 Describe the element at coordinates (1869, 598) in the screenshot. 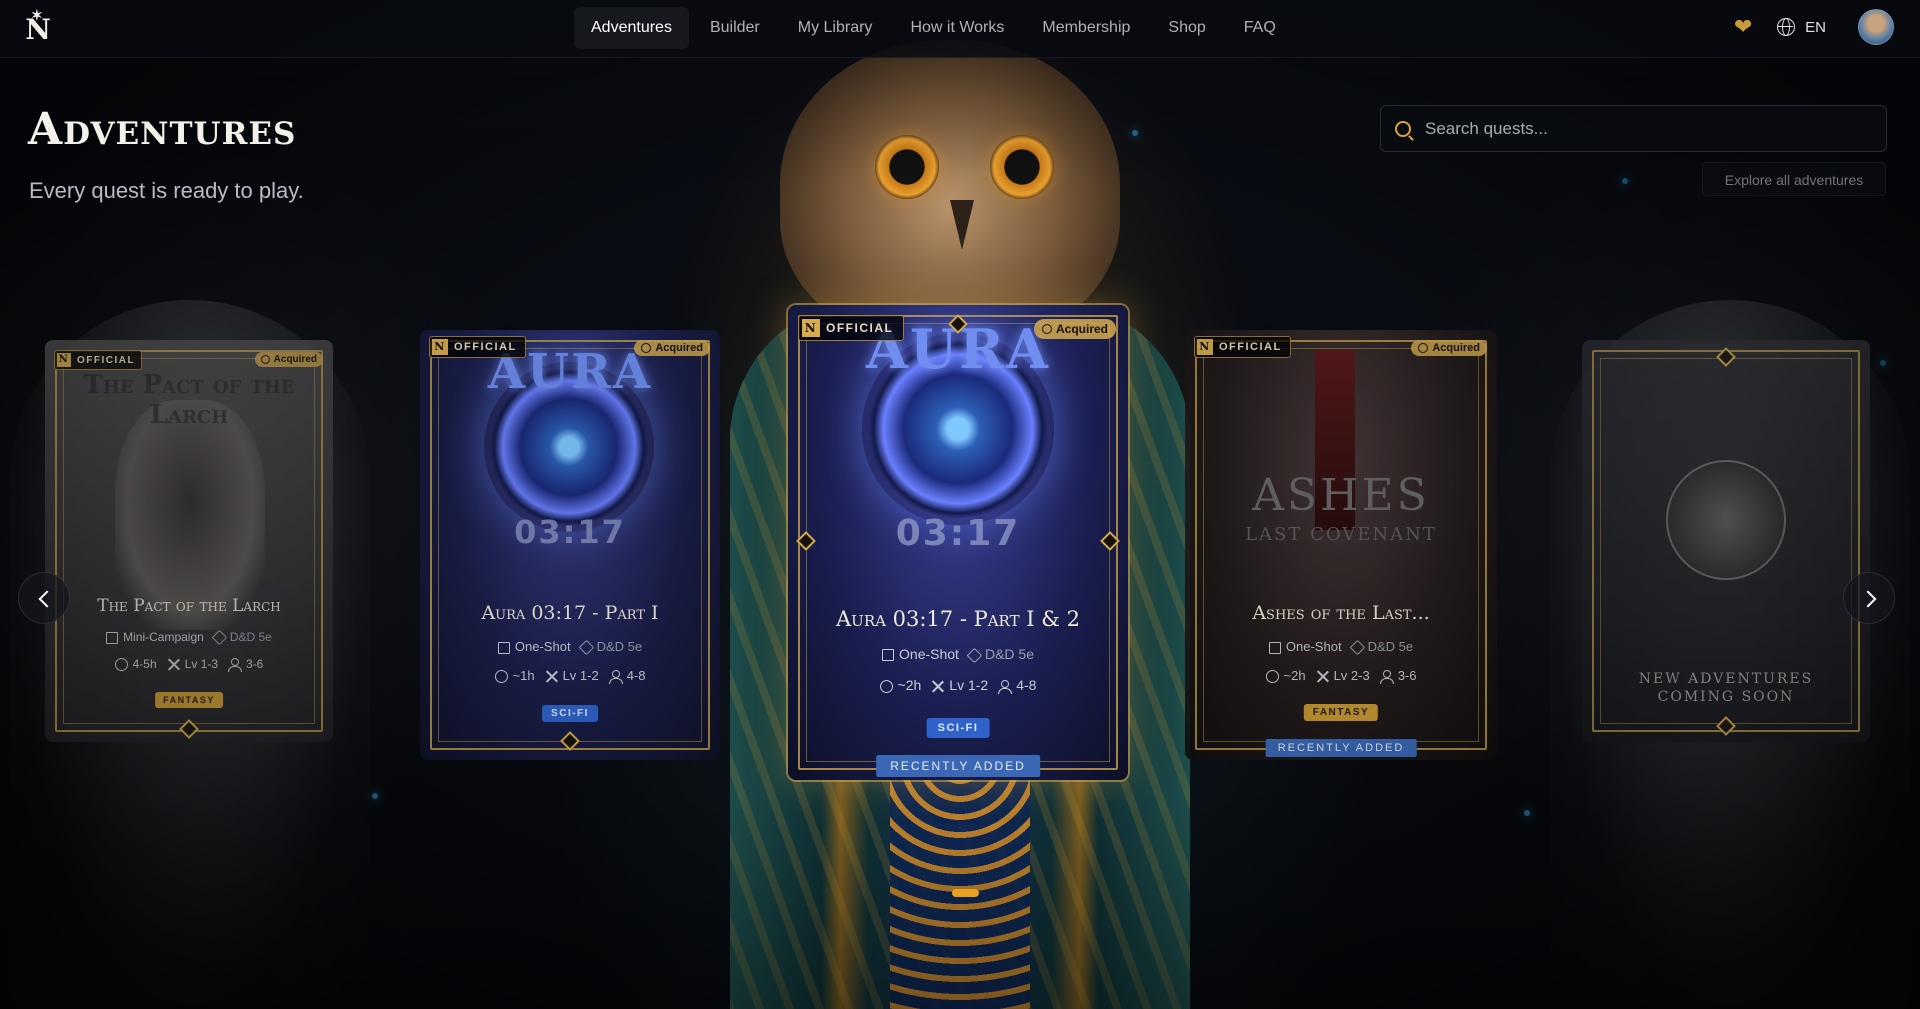

I see `carousel-next-button` at that location.